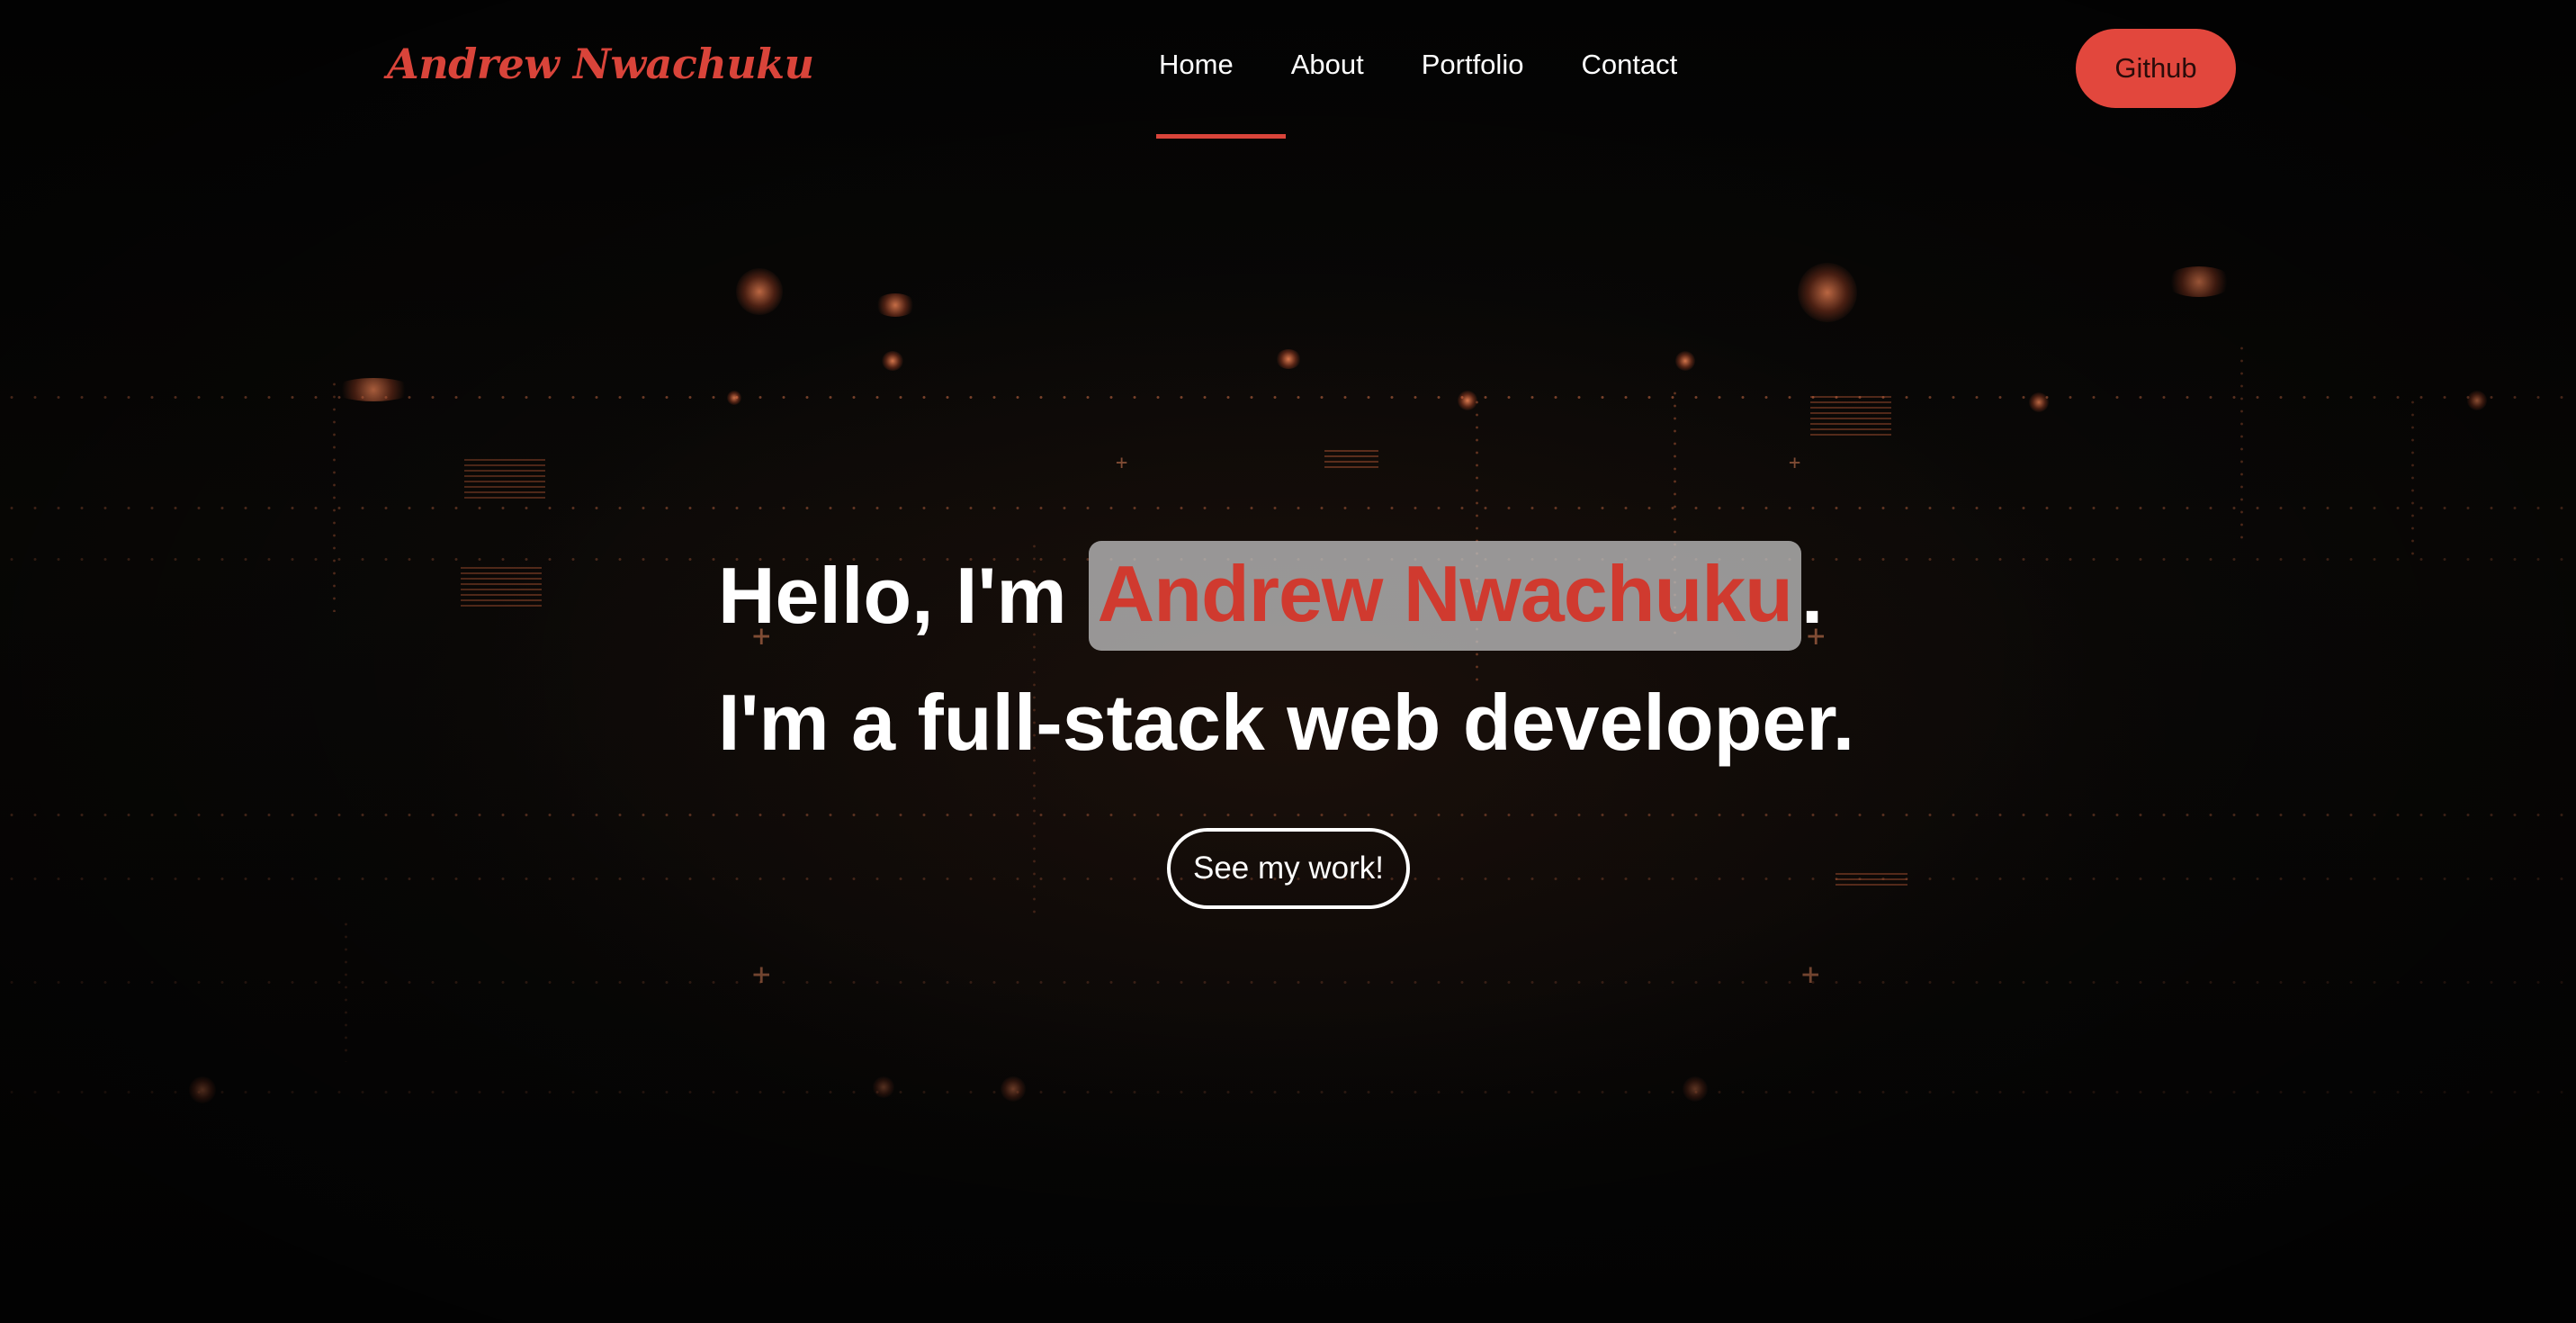  I want to click on github-button: Github, so click(2156, 68).